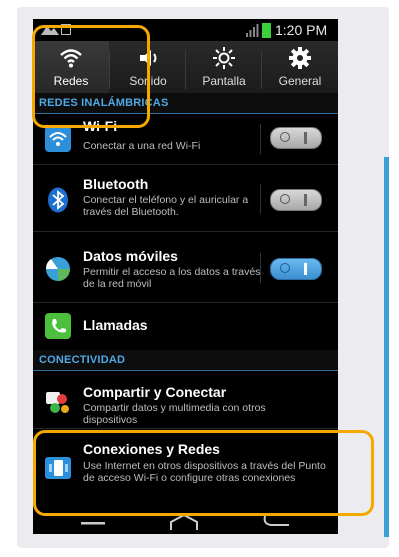  What do you see at coordinates (266, 30) in the screenshot?
I see `battery-icon` at bounding box center [266, 30].